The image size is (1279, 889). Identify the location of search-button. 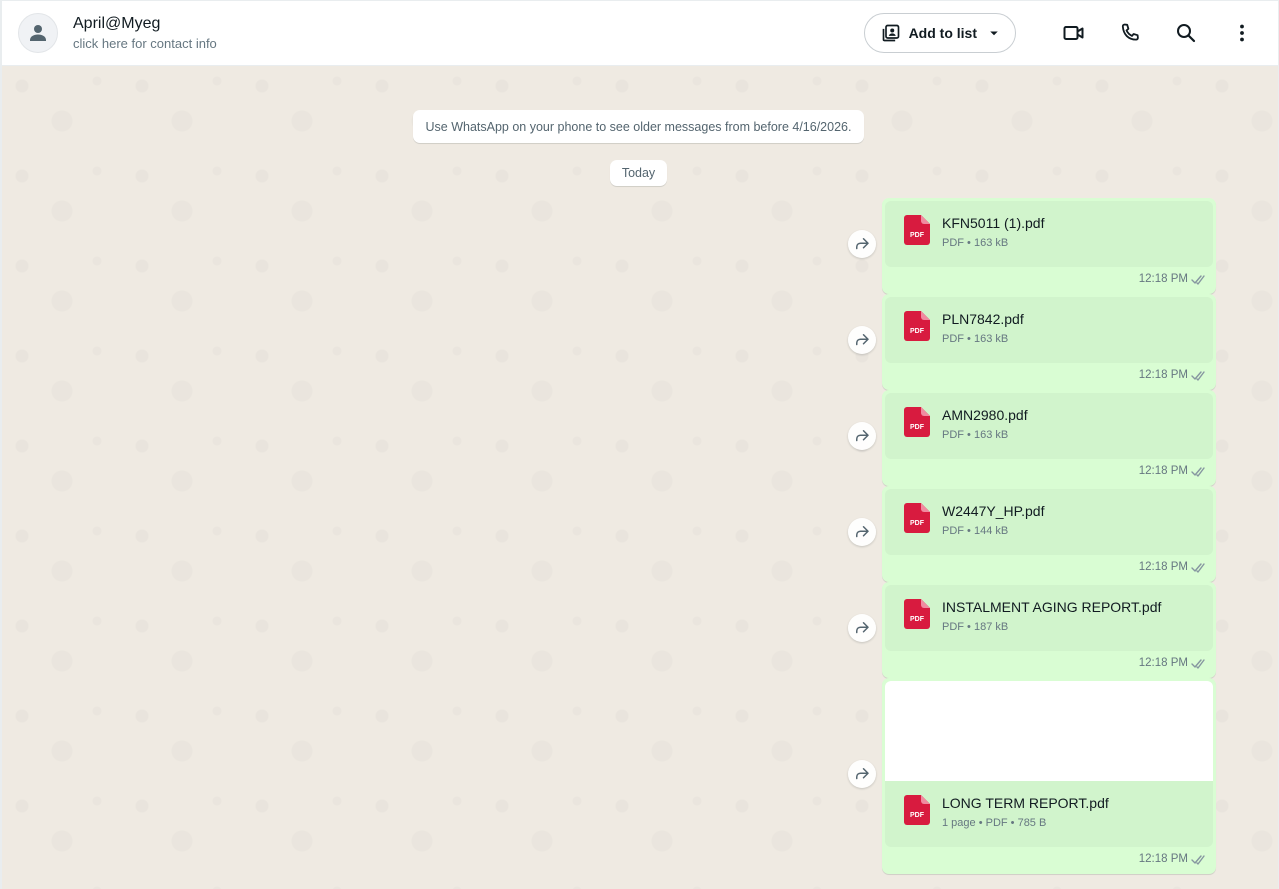
(1186, 33).